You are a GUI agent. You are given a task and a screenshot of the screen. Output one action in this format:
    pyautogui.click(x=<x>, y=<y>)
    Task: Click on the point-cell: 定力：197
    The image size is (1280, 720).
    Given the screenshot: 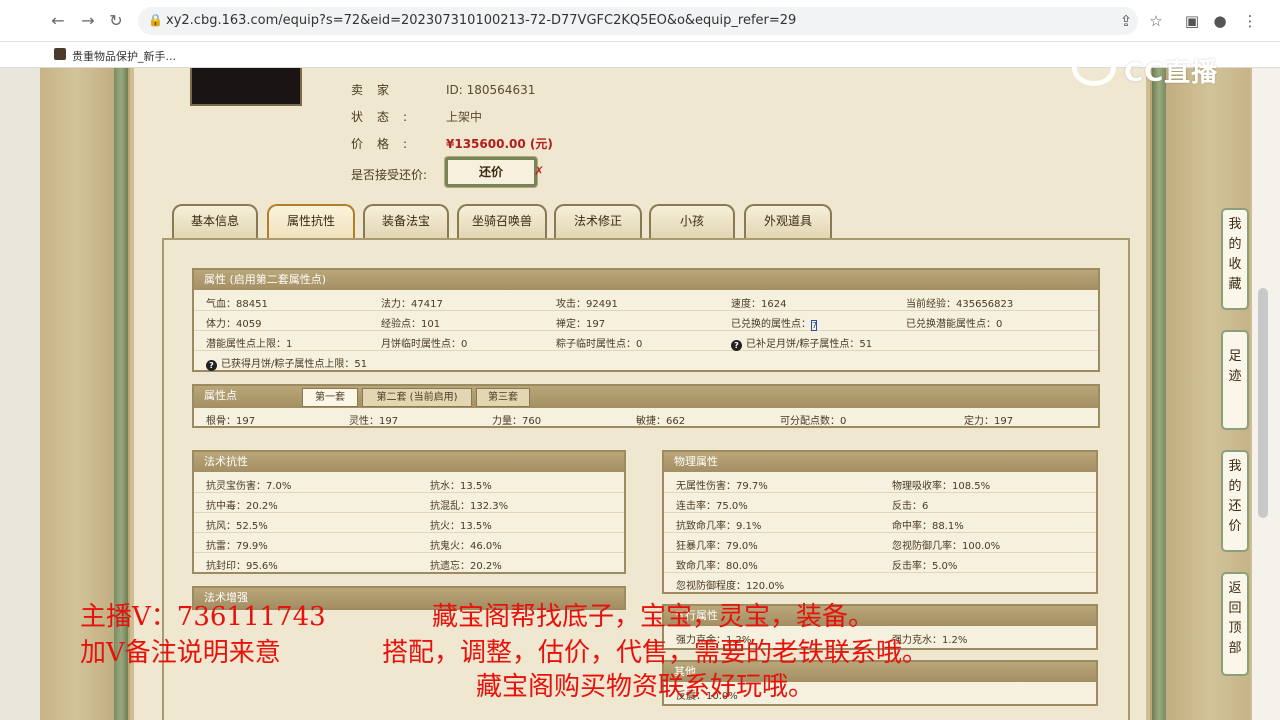 What is the action you would take?
    pyautogui.click(x=989, y=421)
    